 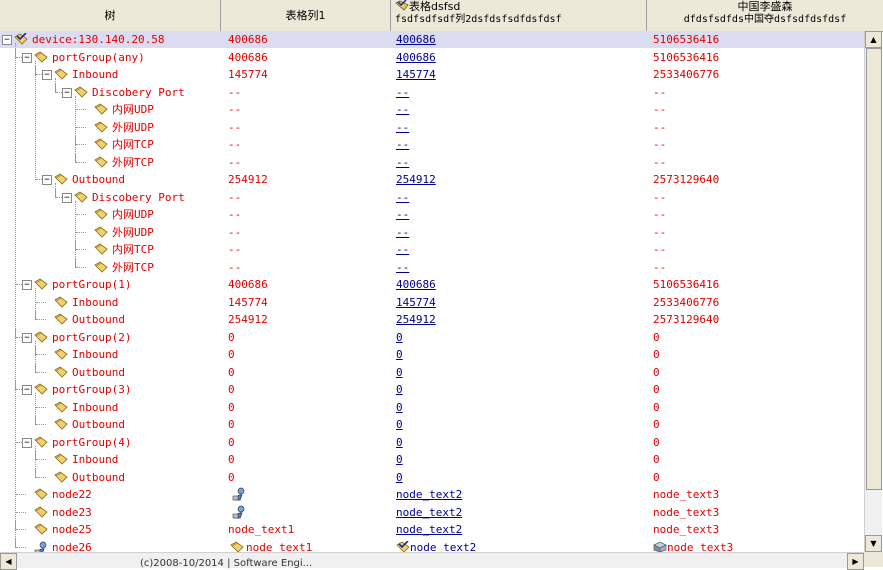 What do you see at coordinates (91, 389) in the screenshot?
I see `tree-node-label: portGroup(3)` at bounding box center [91, 389].